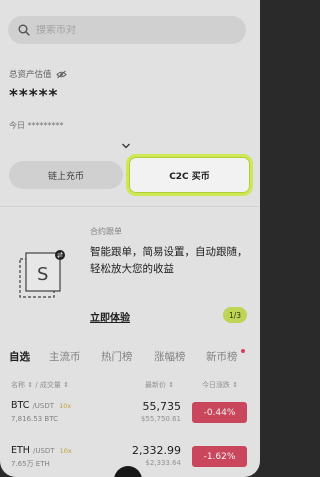 Image resolution: width=320 pixels, height=477 pixels. Describe the element at coordinates (169, 260) in the screenshot. I see `promo-title: 智能跟单，简易设置，自动跟随，轻松放大您的收益` at that location.